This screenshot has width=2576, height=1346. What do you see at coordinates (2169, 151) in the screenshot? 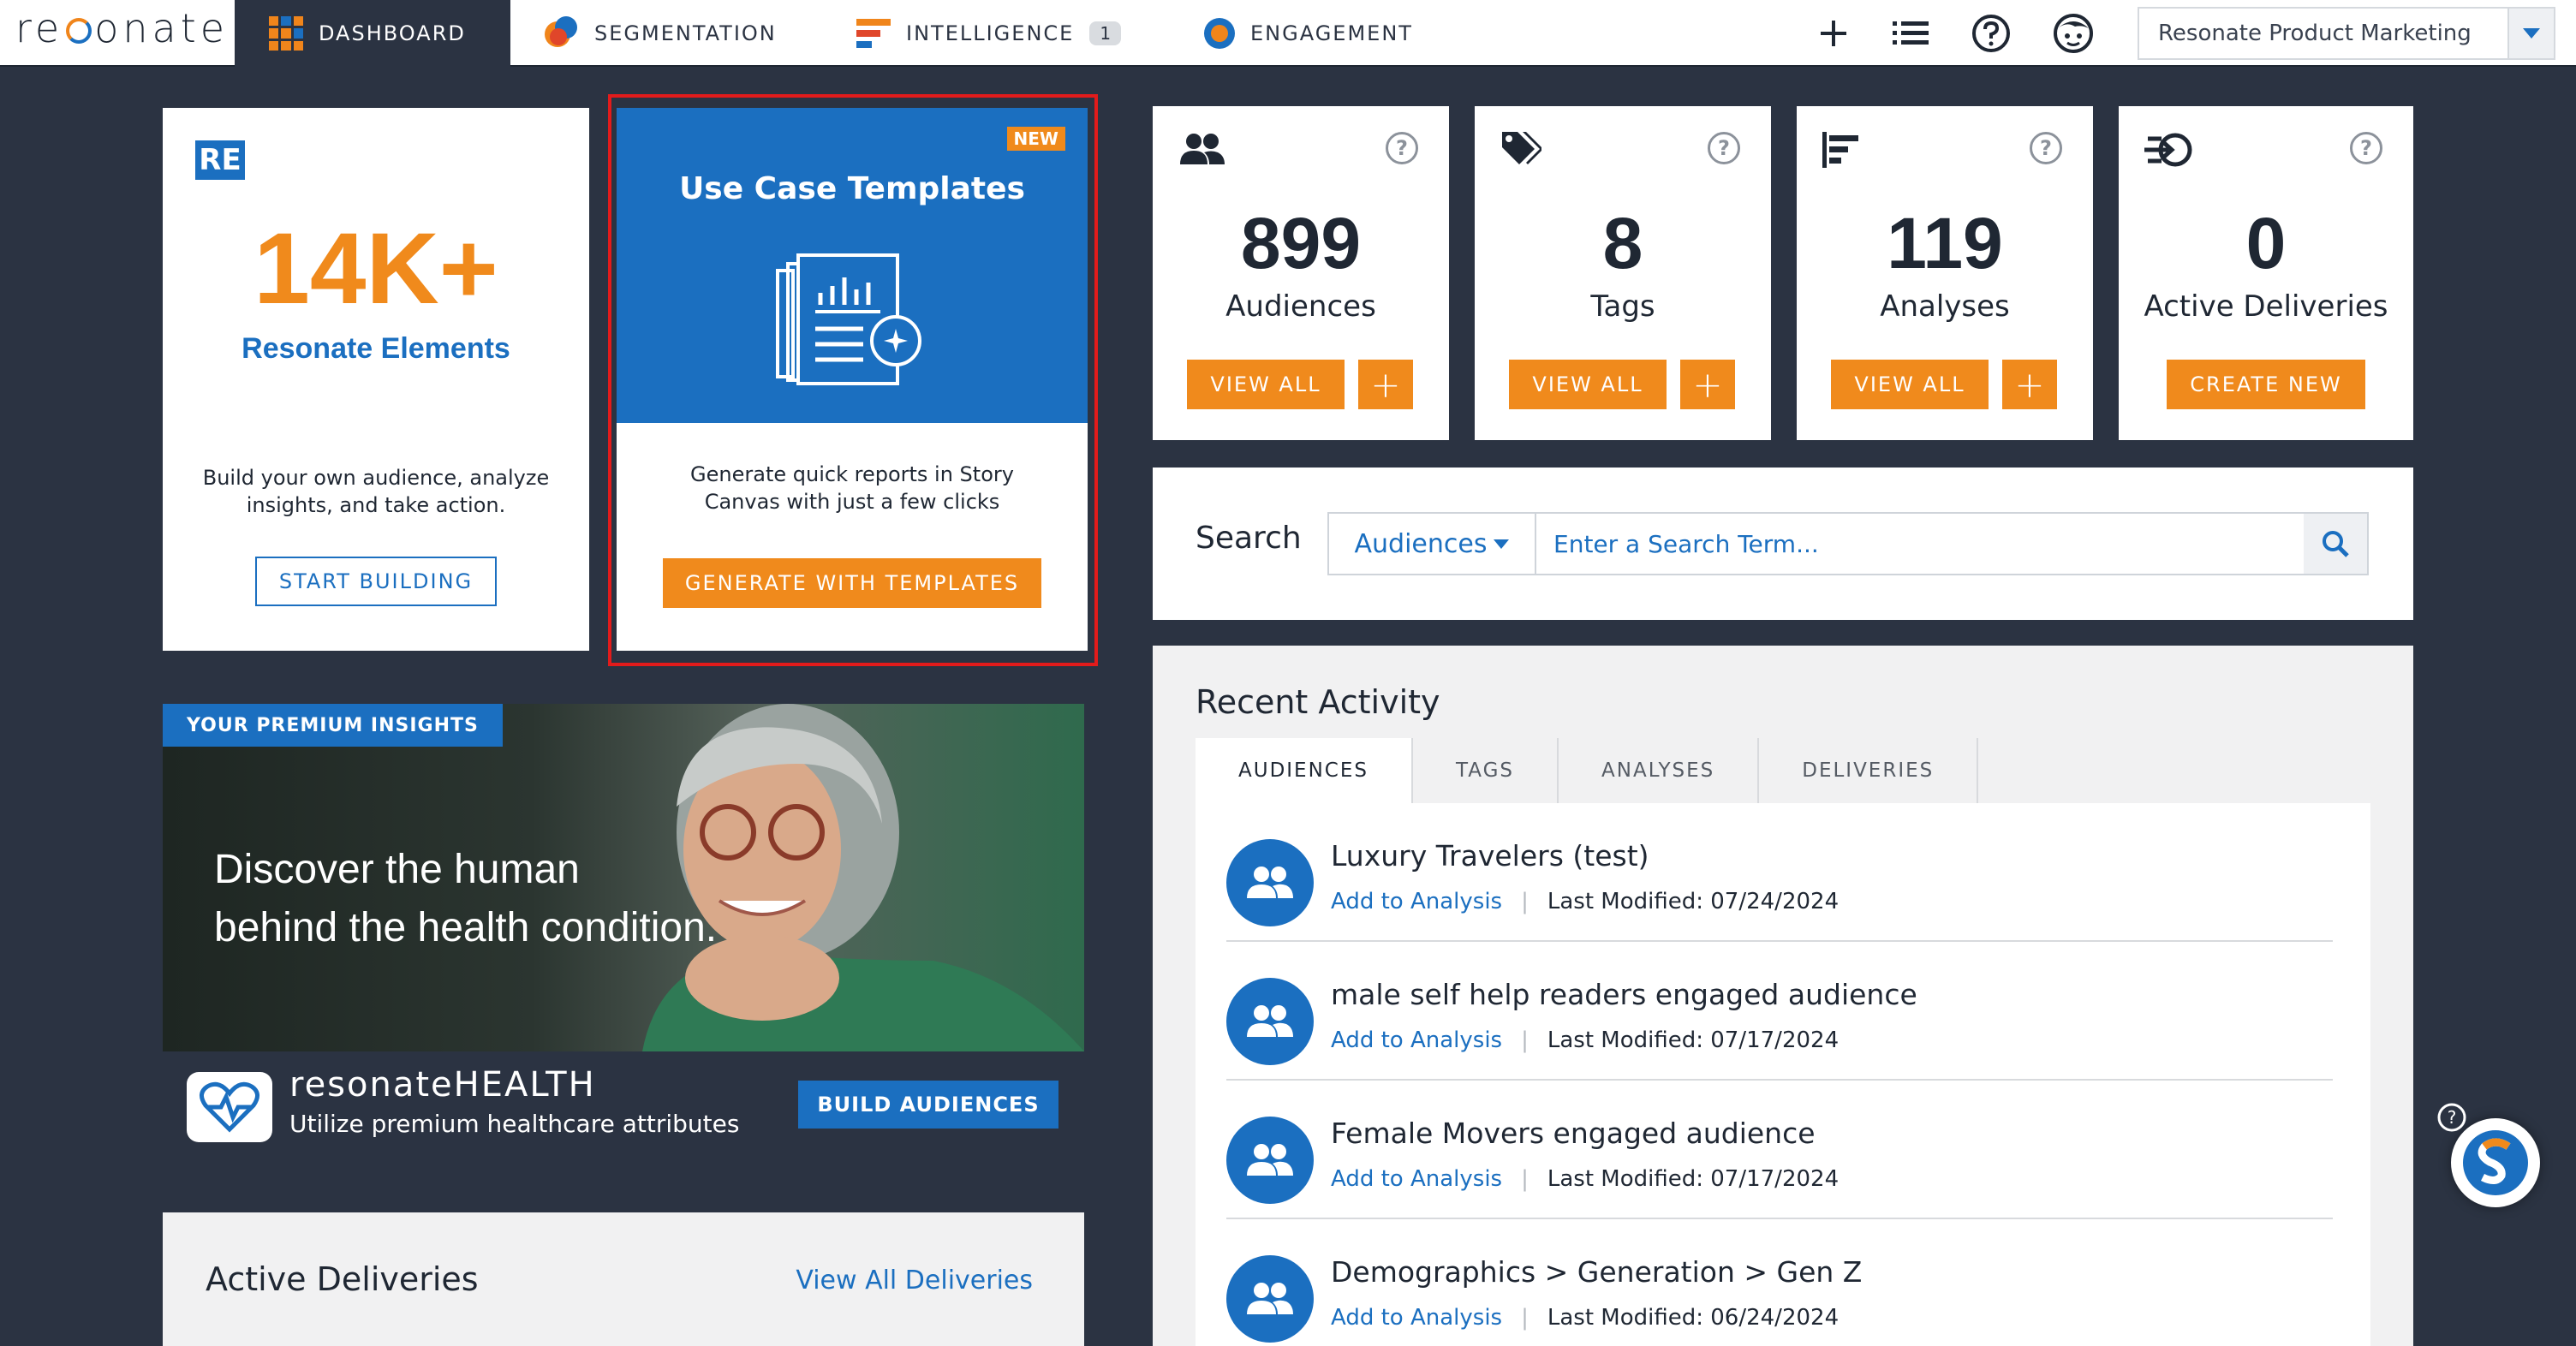
I see `deliveries-icon` at bounding box center [2169, 151].